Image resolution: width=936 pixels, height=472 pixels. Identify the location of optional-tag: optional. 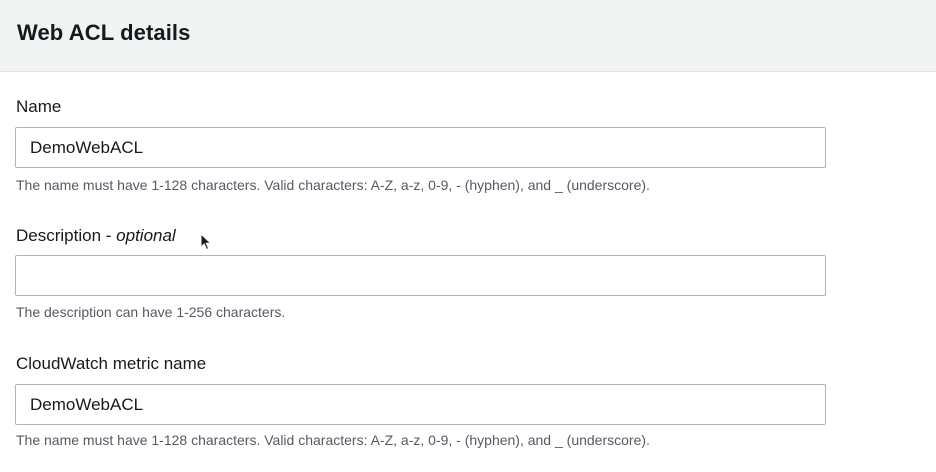
(146, 235).